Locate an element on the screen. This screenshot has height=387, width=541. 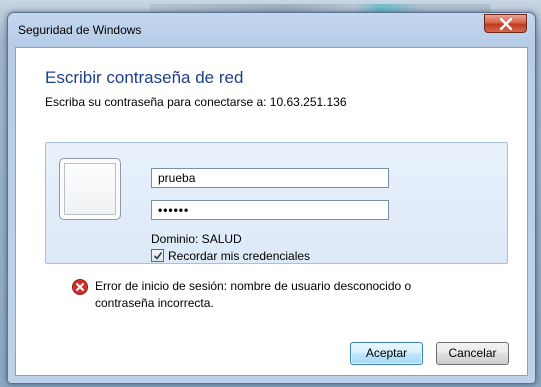
title-bar: Seguridad de Windows is located at coordinates (271, 30).